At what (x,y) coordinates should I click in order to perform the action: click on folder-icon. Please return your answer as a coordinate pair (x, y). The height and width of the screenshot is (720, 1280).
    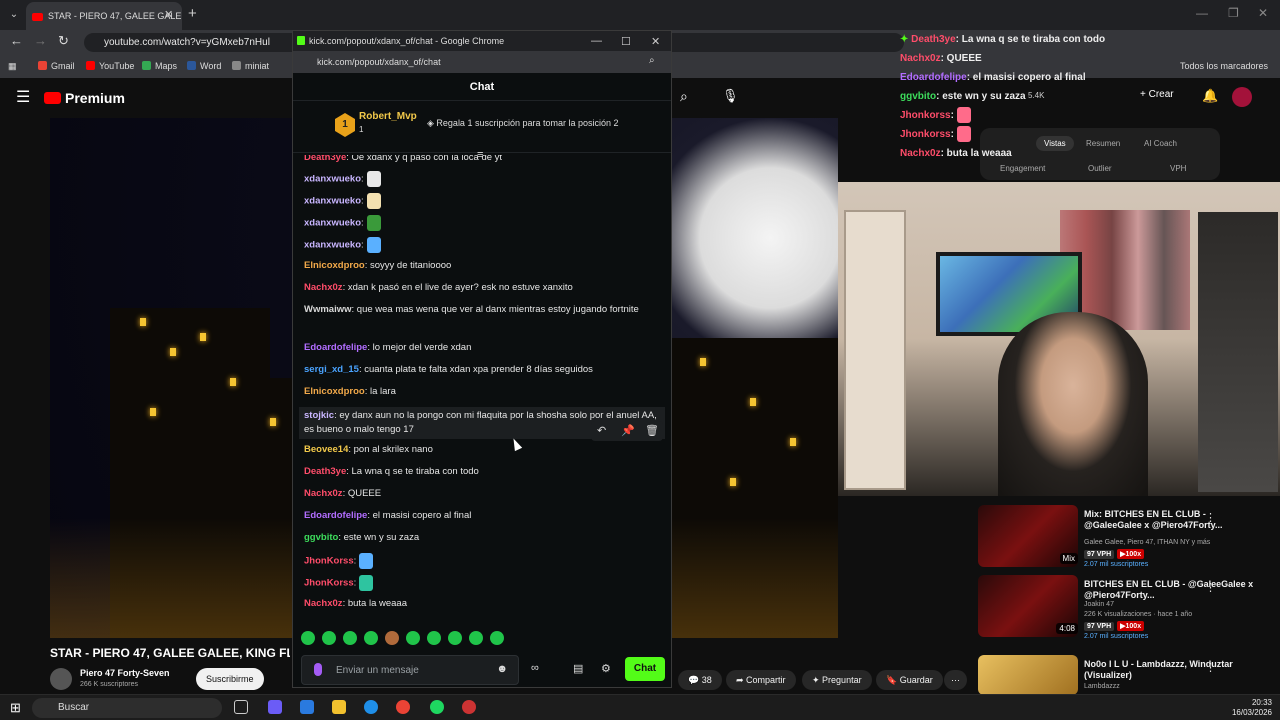
    Looking at the image, I should click on (339, 707).